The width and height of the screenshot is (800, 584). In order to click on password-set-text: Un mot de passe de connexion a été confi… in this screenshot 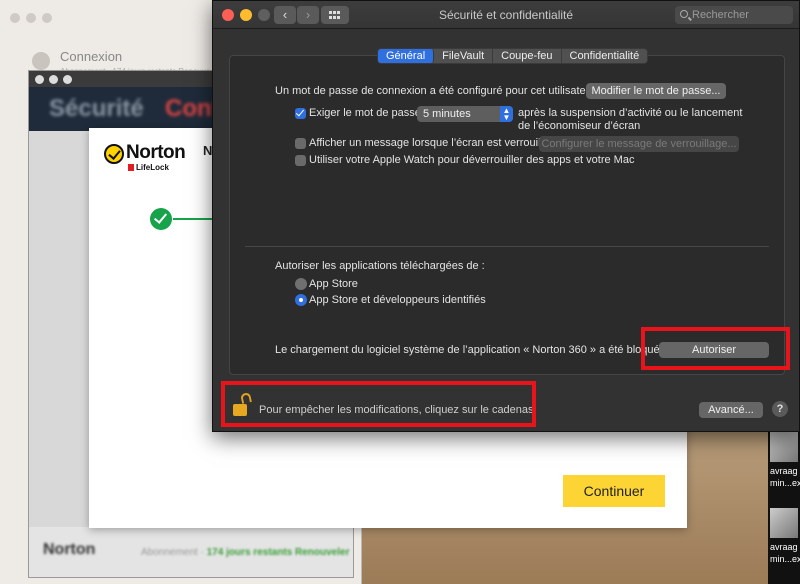, I will do `click(435, 91)`.